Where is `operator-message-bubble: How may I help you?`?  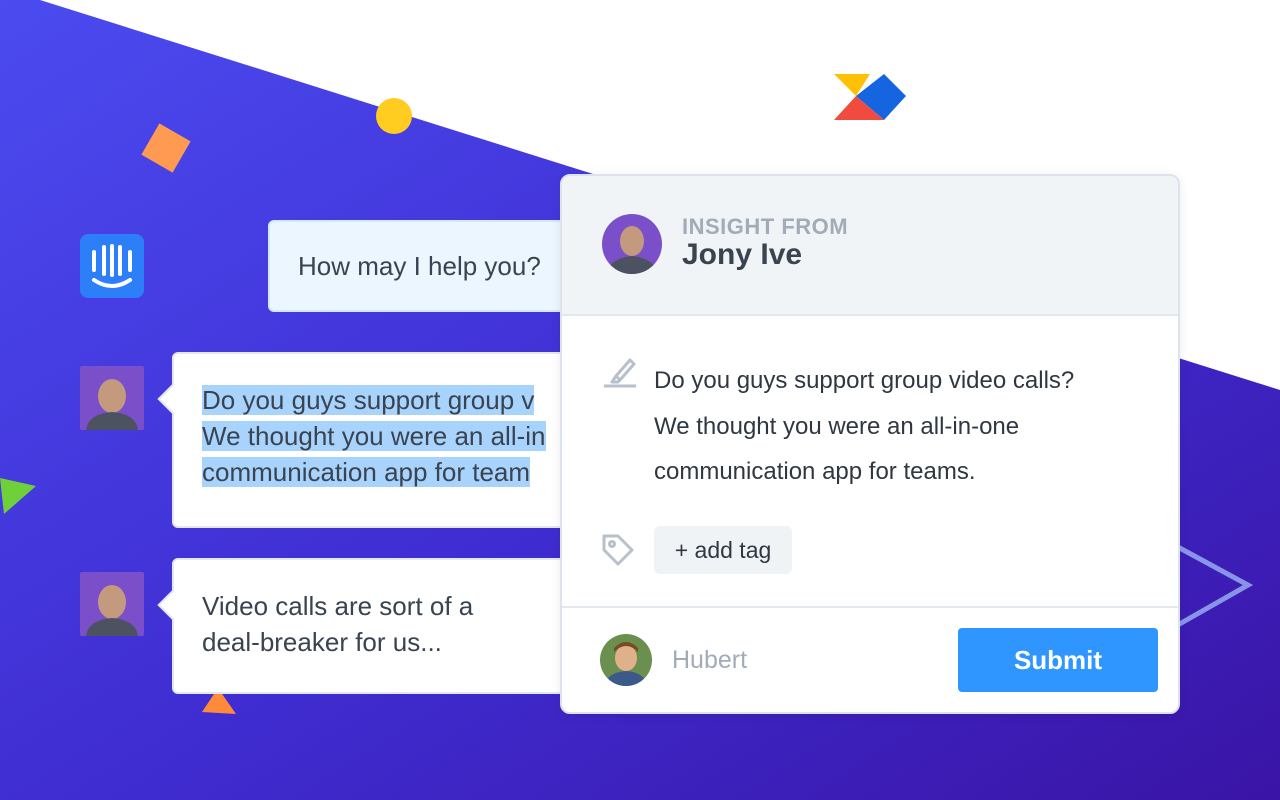
operator-message-bubble: How may I help you? is located at coordinates (428, 266).